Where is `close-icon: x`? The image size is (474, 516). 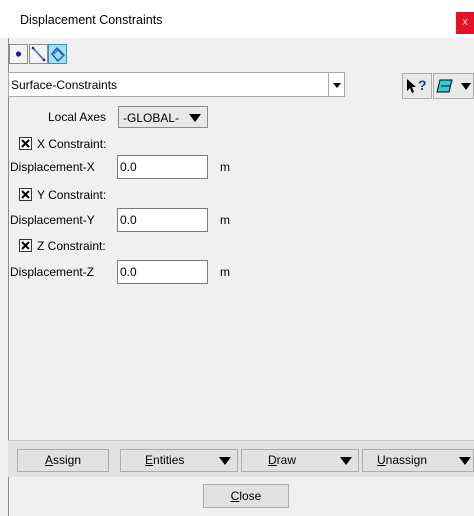
close-icon: x is located at coordinates (465, 22).